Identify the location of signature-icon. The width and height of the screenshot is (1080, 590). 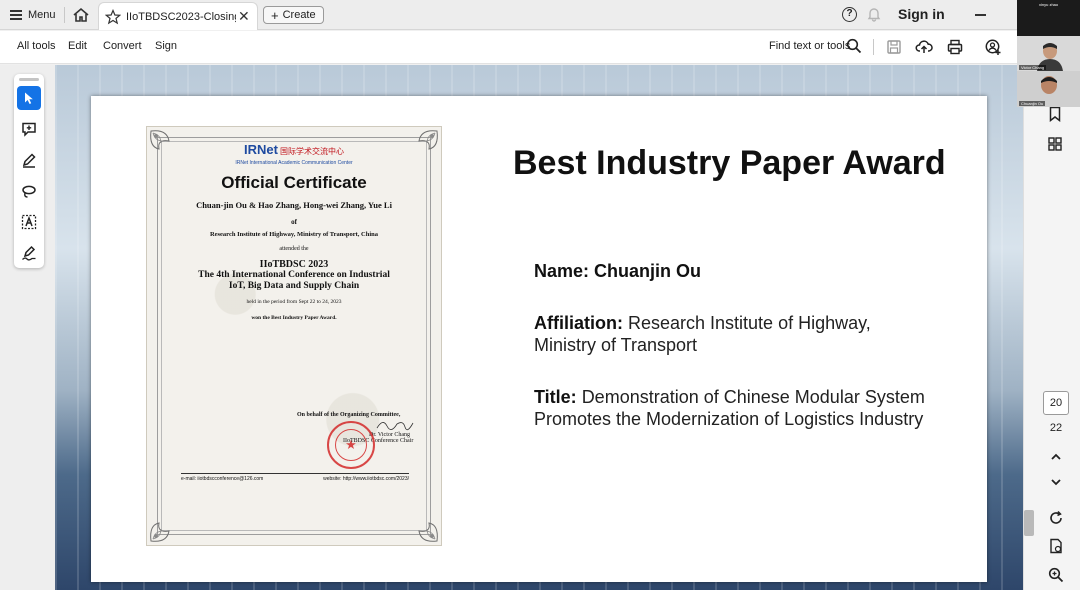
(395, 426).